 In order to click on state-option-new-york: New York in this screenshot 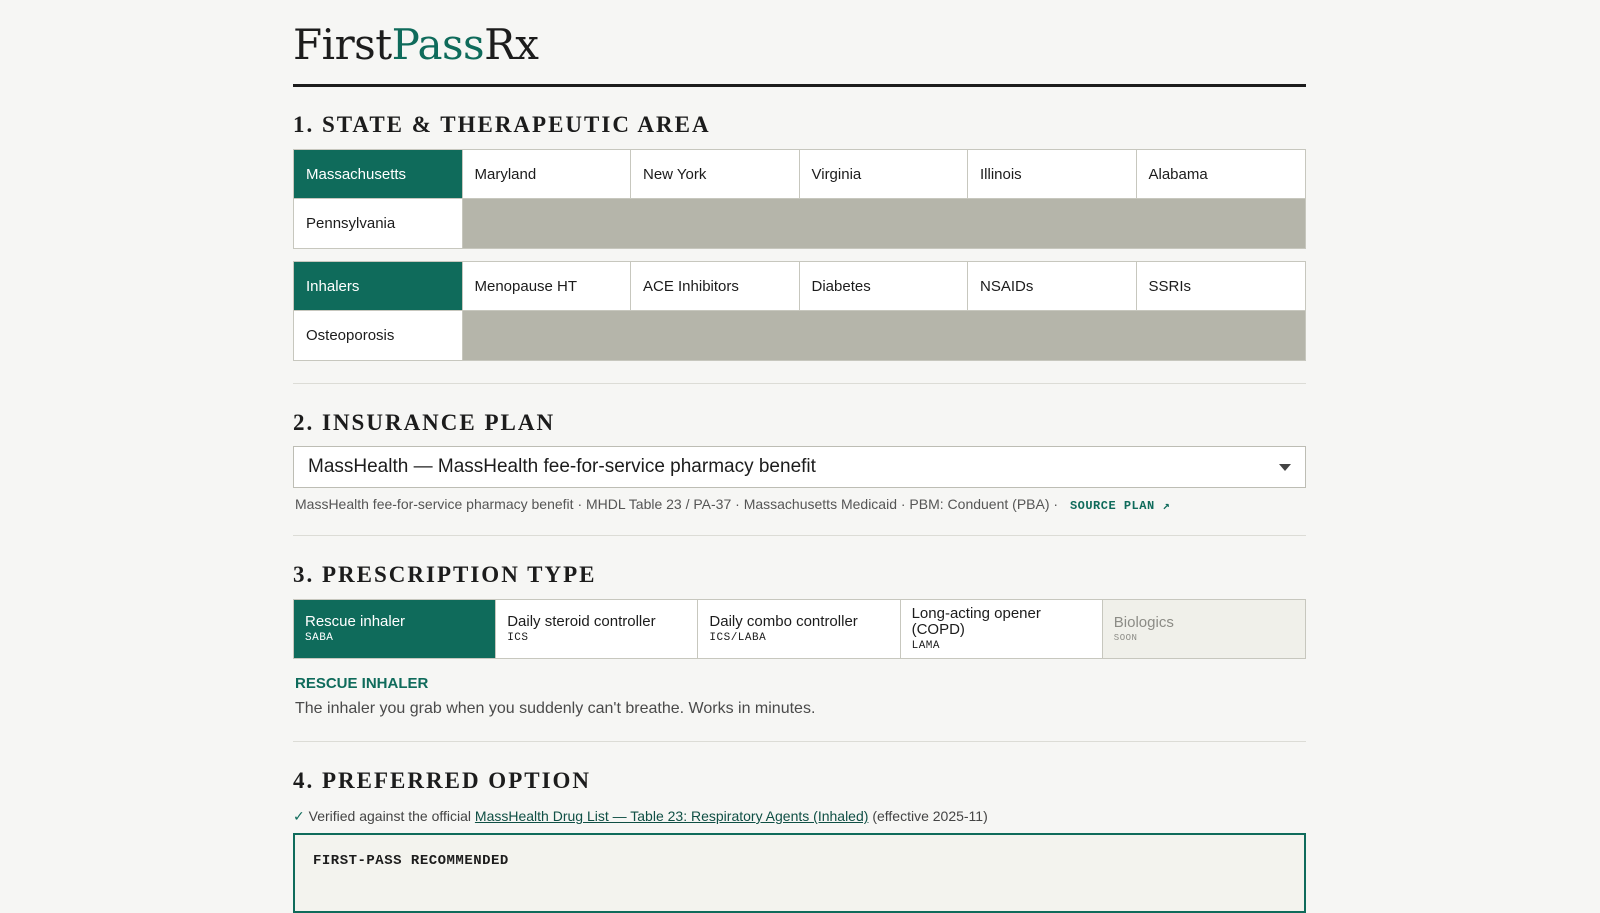, I will do `click(715, 174)`.